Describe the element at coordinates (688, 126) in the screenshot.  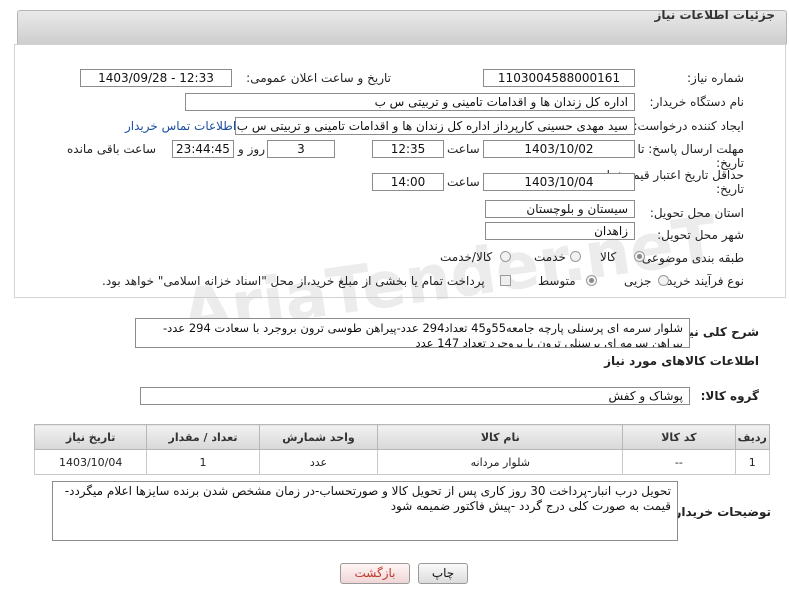
I see `creator-label: ایجاد کننده درخواست:` at that location.